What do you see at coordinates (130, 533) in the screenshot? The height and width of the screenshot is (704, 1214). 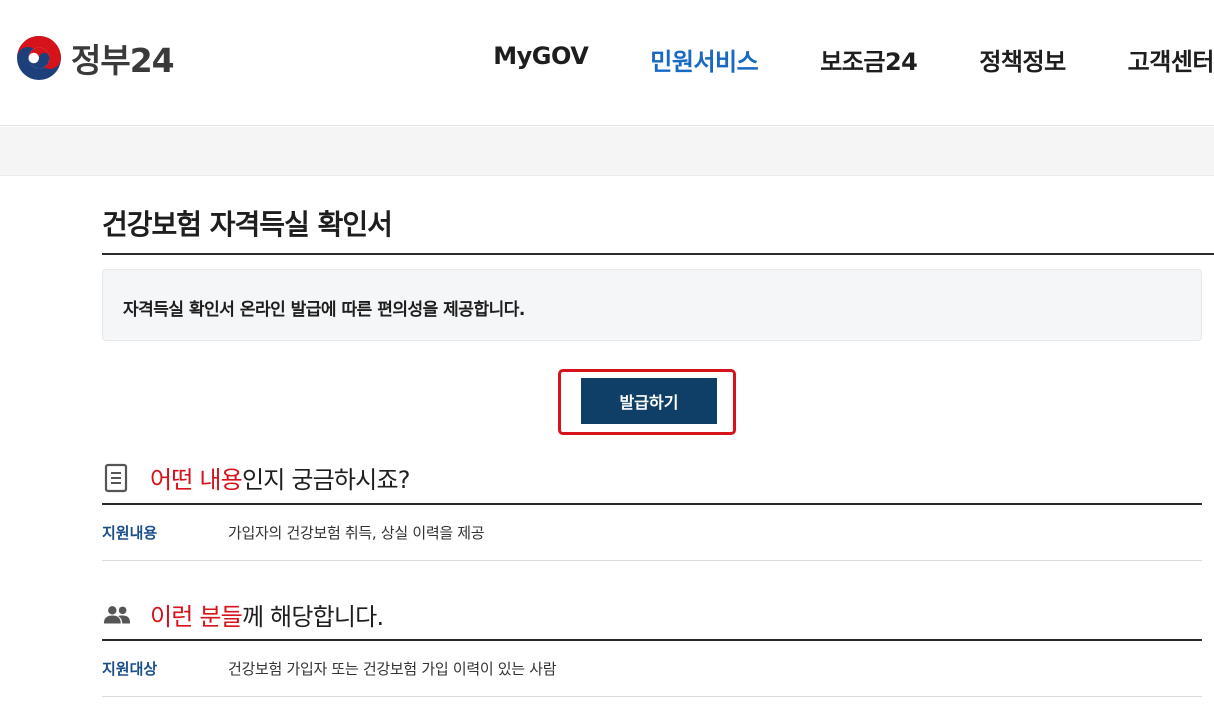 I see `row-label: 지원내용` at bounding box center [130, 533].